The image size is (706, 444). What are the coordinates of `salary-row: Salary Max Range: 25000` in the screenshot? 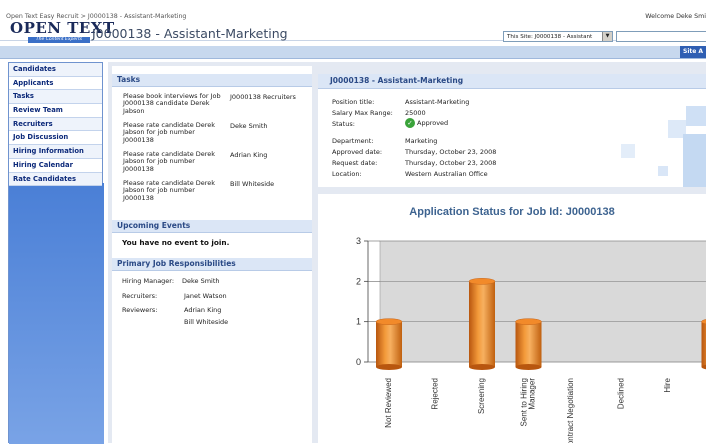 It's located at (362, 113).